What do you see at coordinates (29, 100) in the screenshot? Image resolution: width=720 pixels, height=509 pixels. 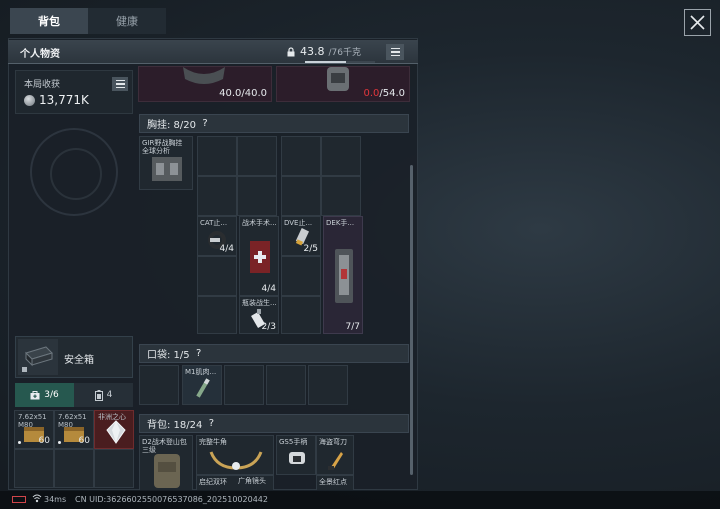 I see `coin-icon` at bounding box center [29, 100].